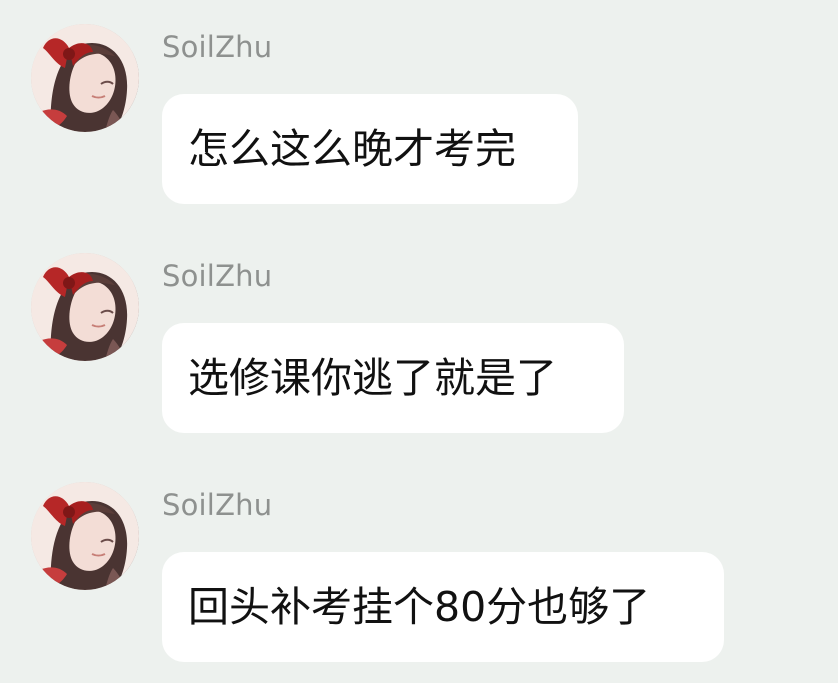  What do you see at coordinates (419, 607) in the screenshot?
I see `message-text: 回头补考挂个80分也够了` at bounding box center [419, 607].